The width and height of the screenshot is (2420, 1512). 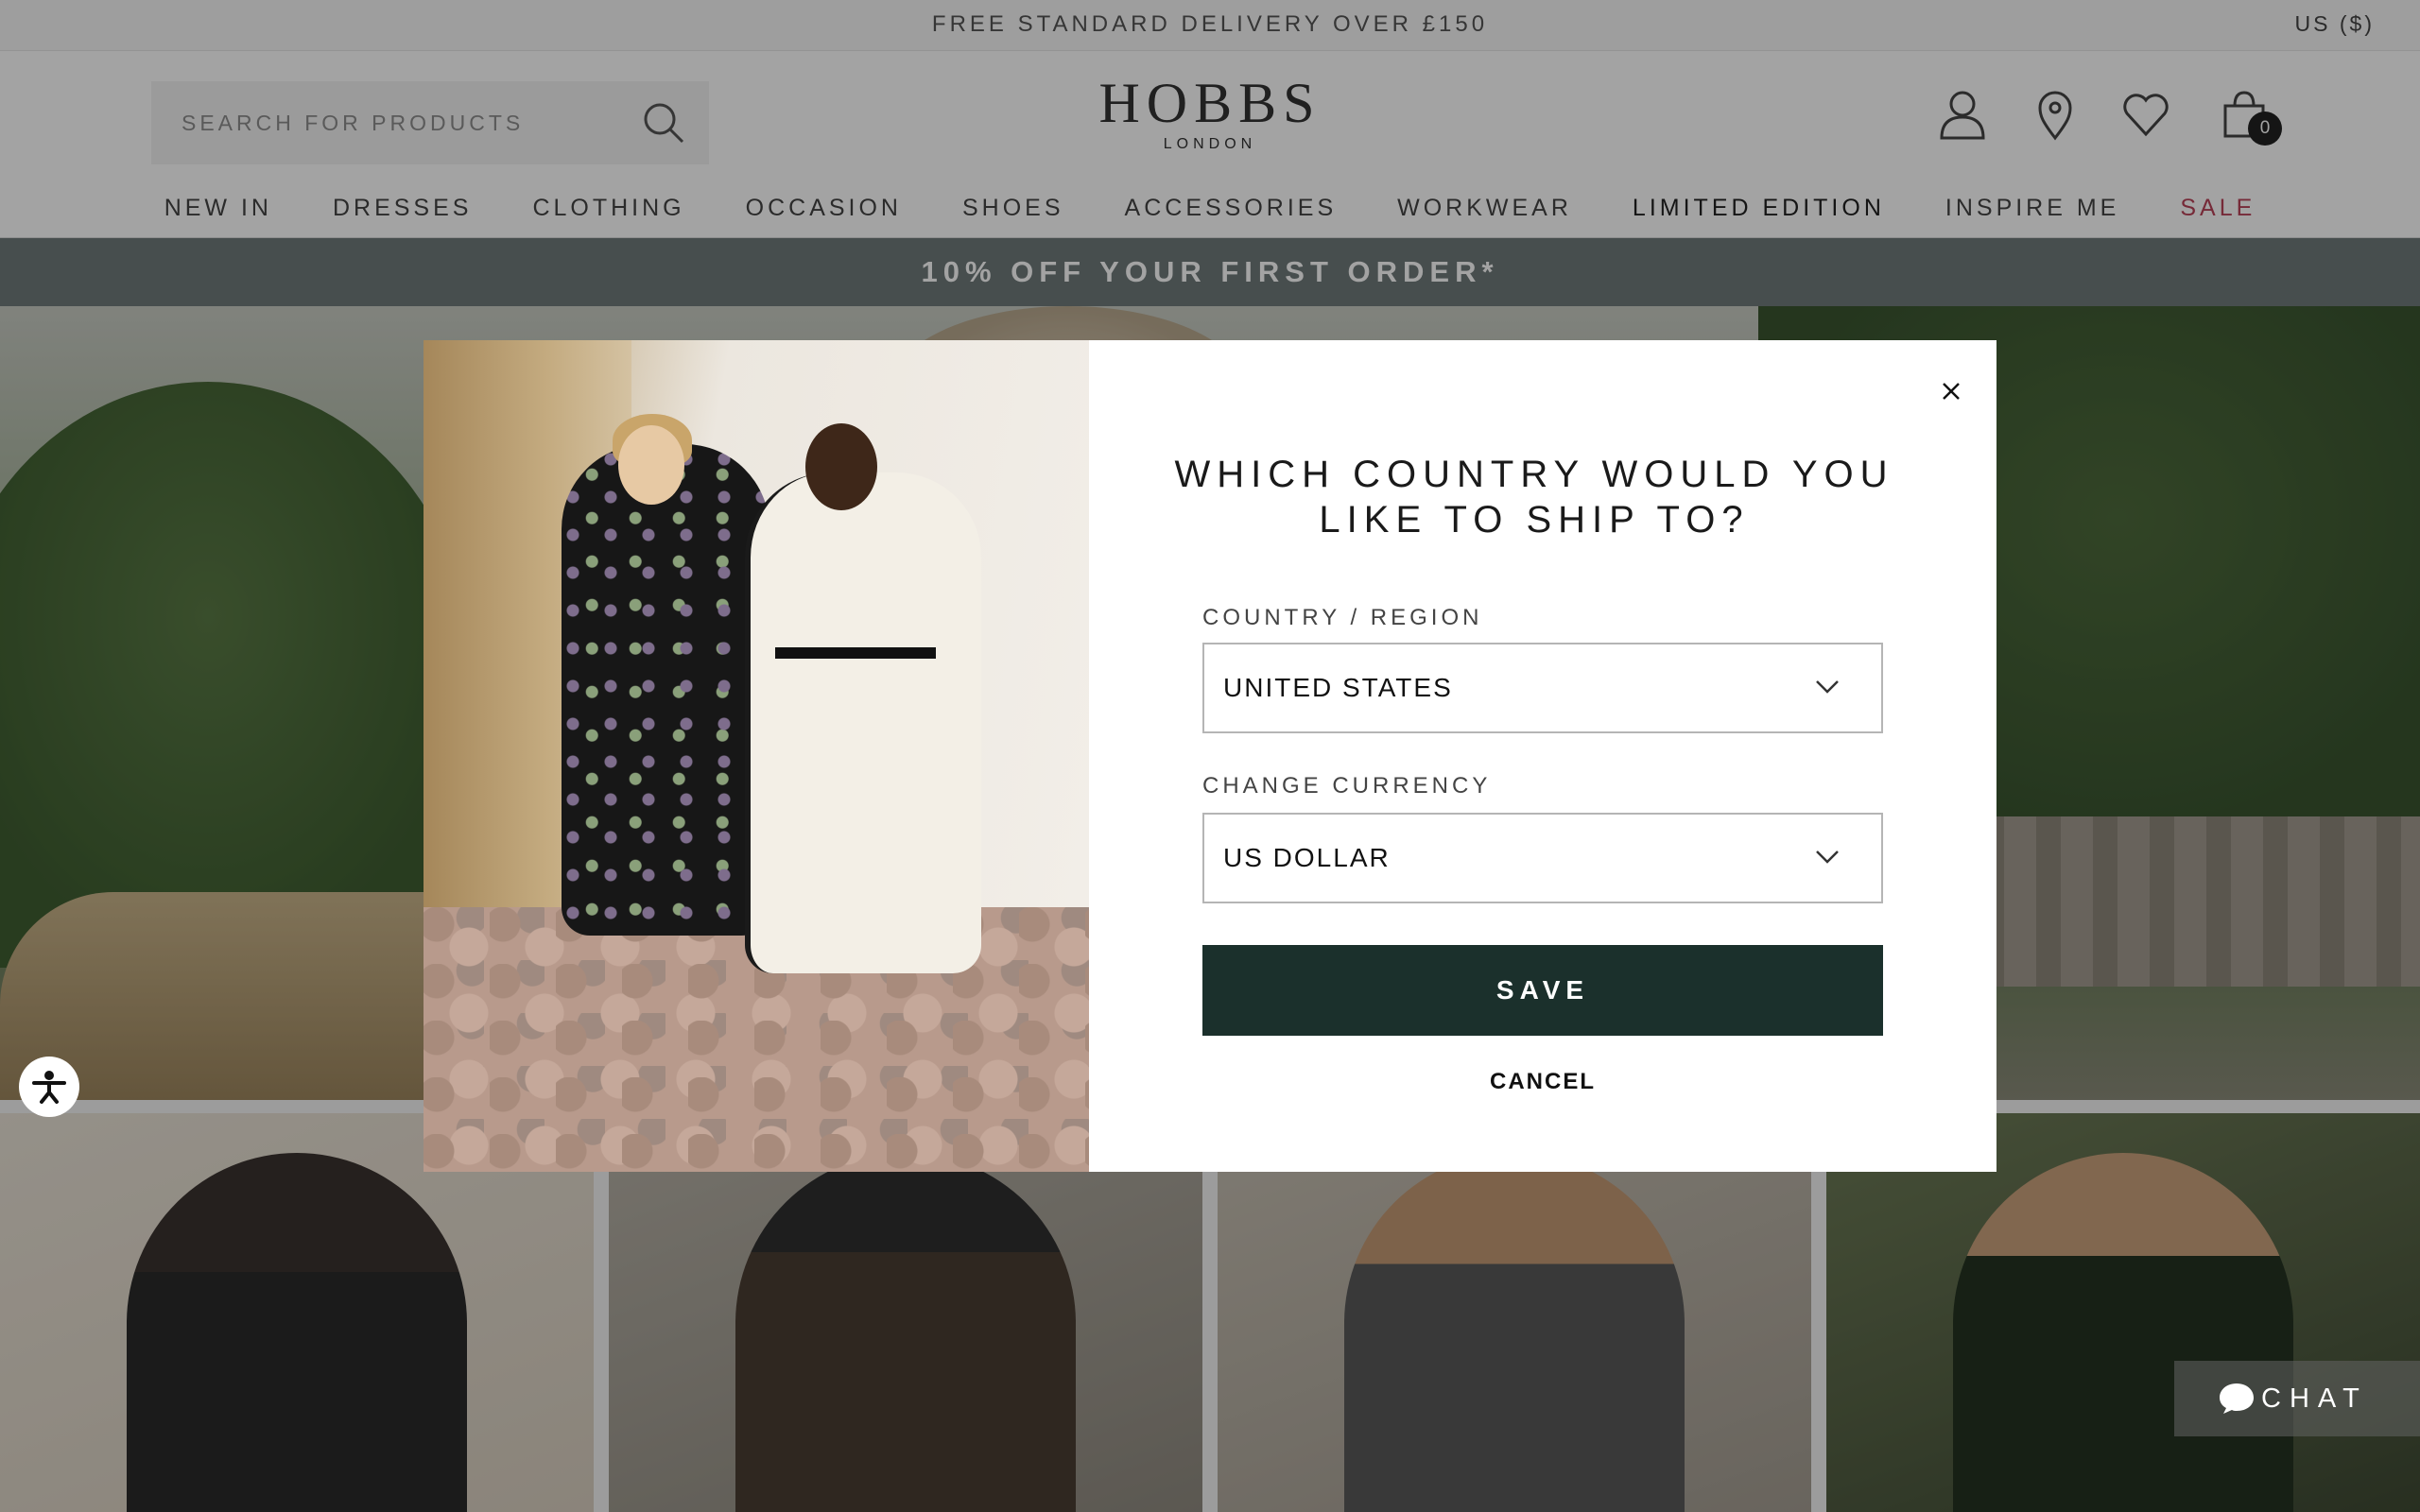 What do you see at coordinates (863, 722) in the screenshot?
I see `photo-model-white-dress` at bounding box center [863, 722].